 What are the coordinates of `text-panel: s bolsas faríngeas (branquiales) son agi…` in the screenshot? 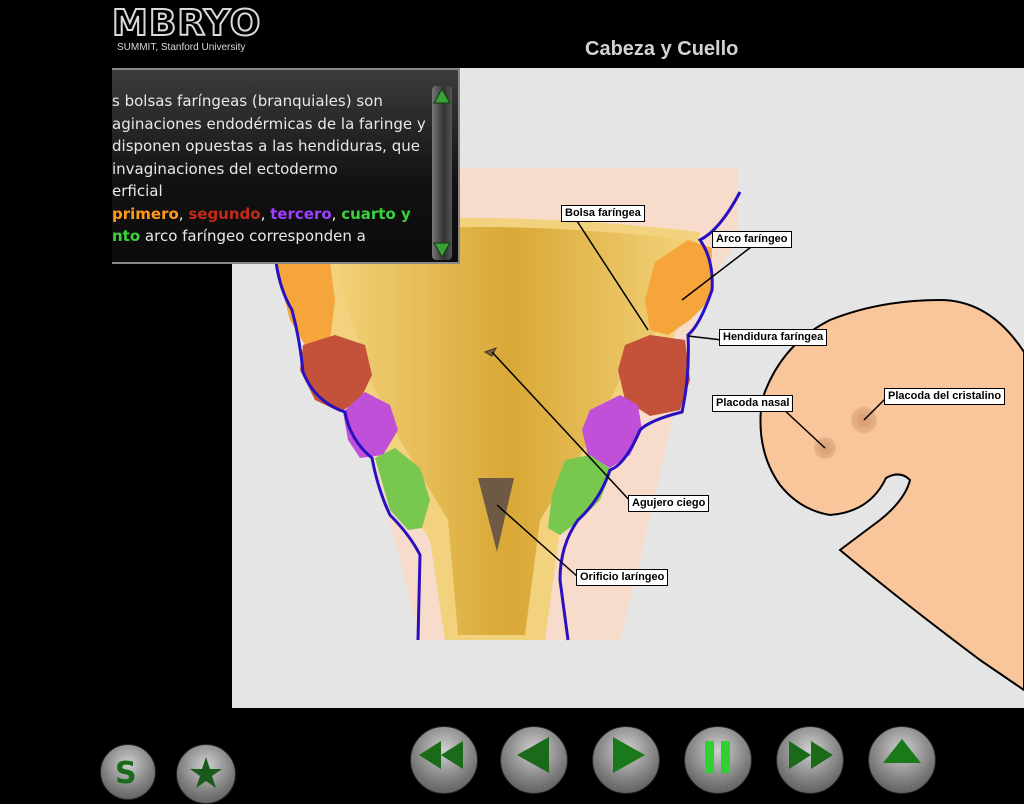 It's located at (286, 166).